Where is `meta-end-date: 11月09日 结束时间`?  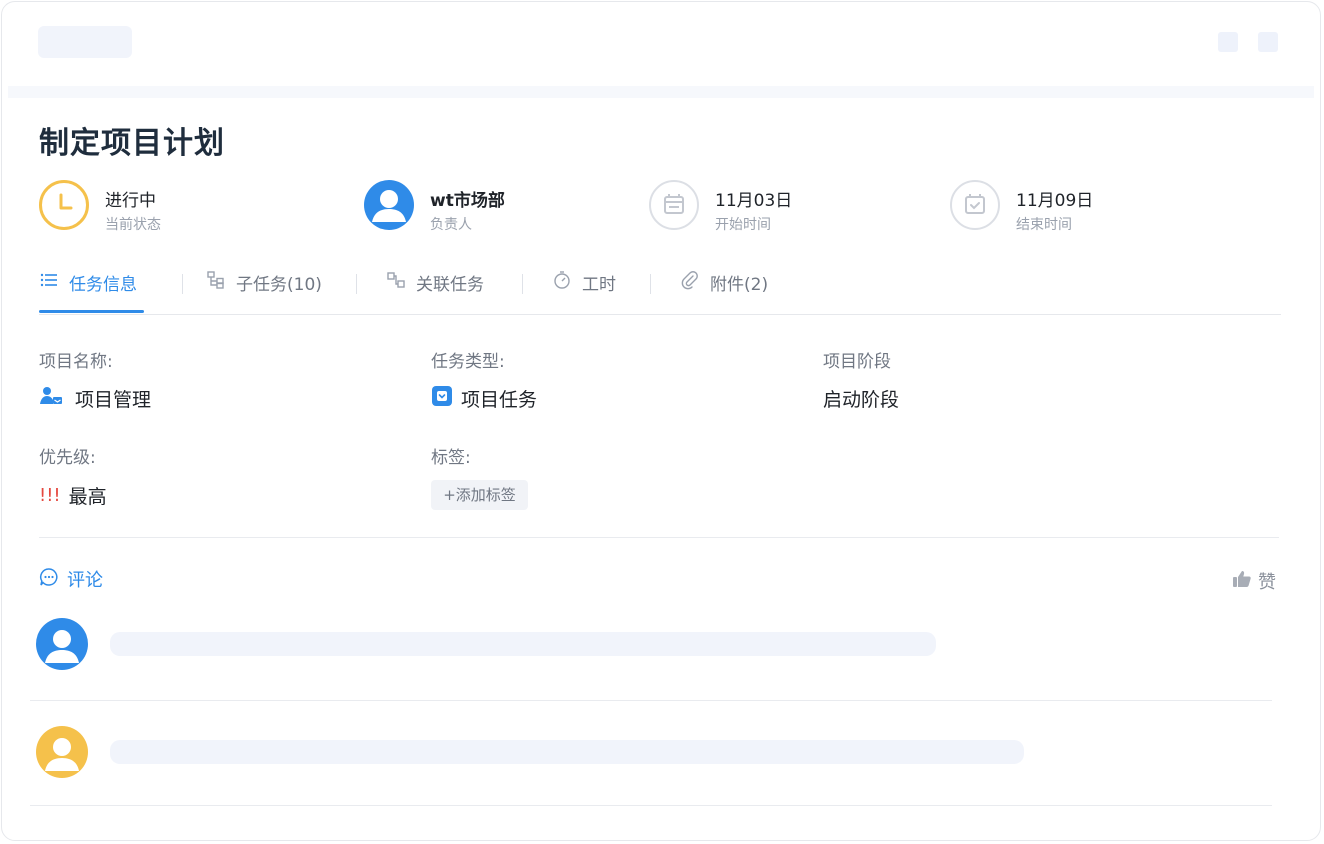 meta-end-date: 11月09日 结束时间 is located at coordinates (1060, 207).